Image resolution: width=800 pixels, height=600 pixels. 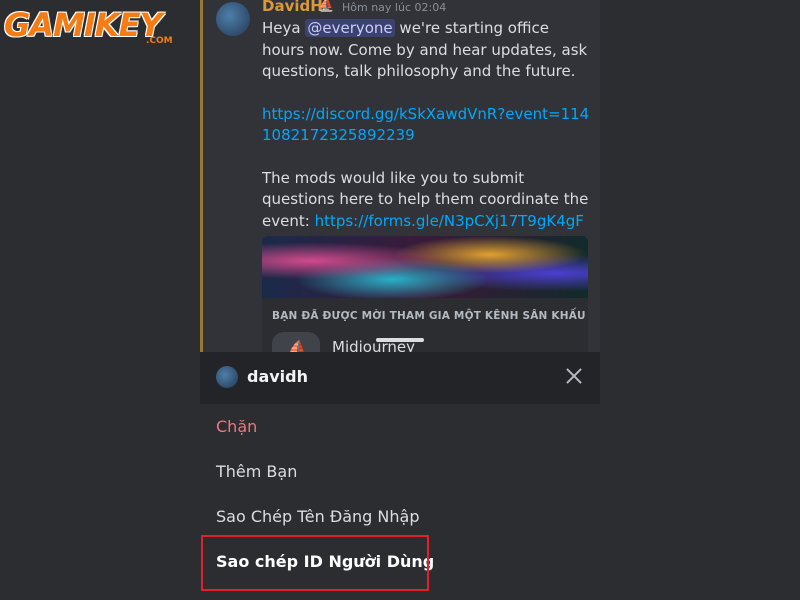 I want to click on user-avatar, so click(x=227, y=377).